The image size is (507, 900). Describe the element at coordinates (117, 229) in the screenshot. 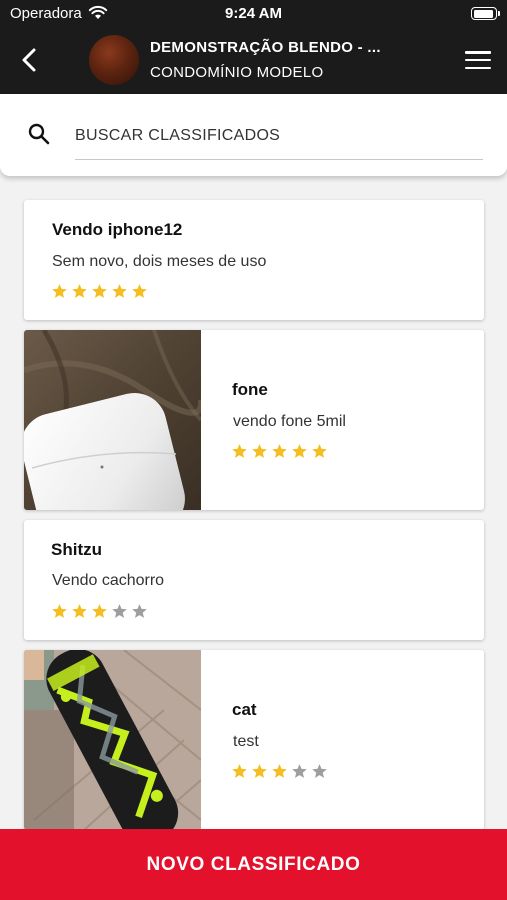

I see `listing-title: Vendo iphone12` at that location.